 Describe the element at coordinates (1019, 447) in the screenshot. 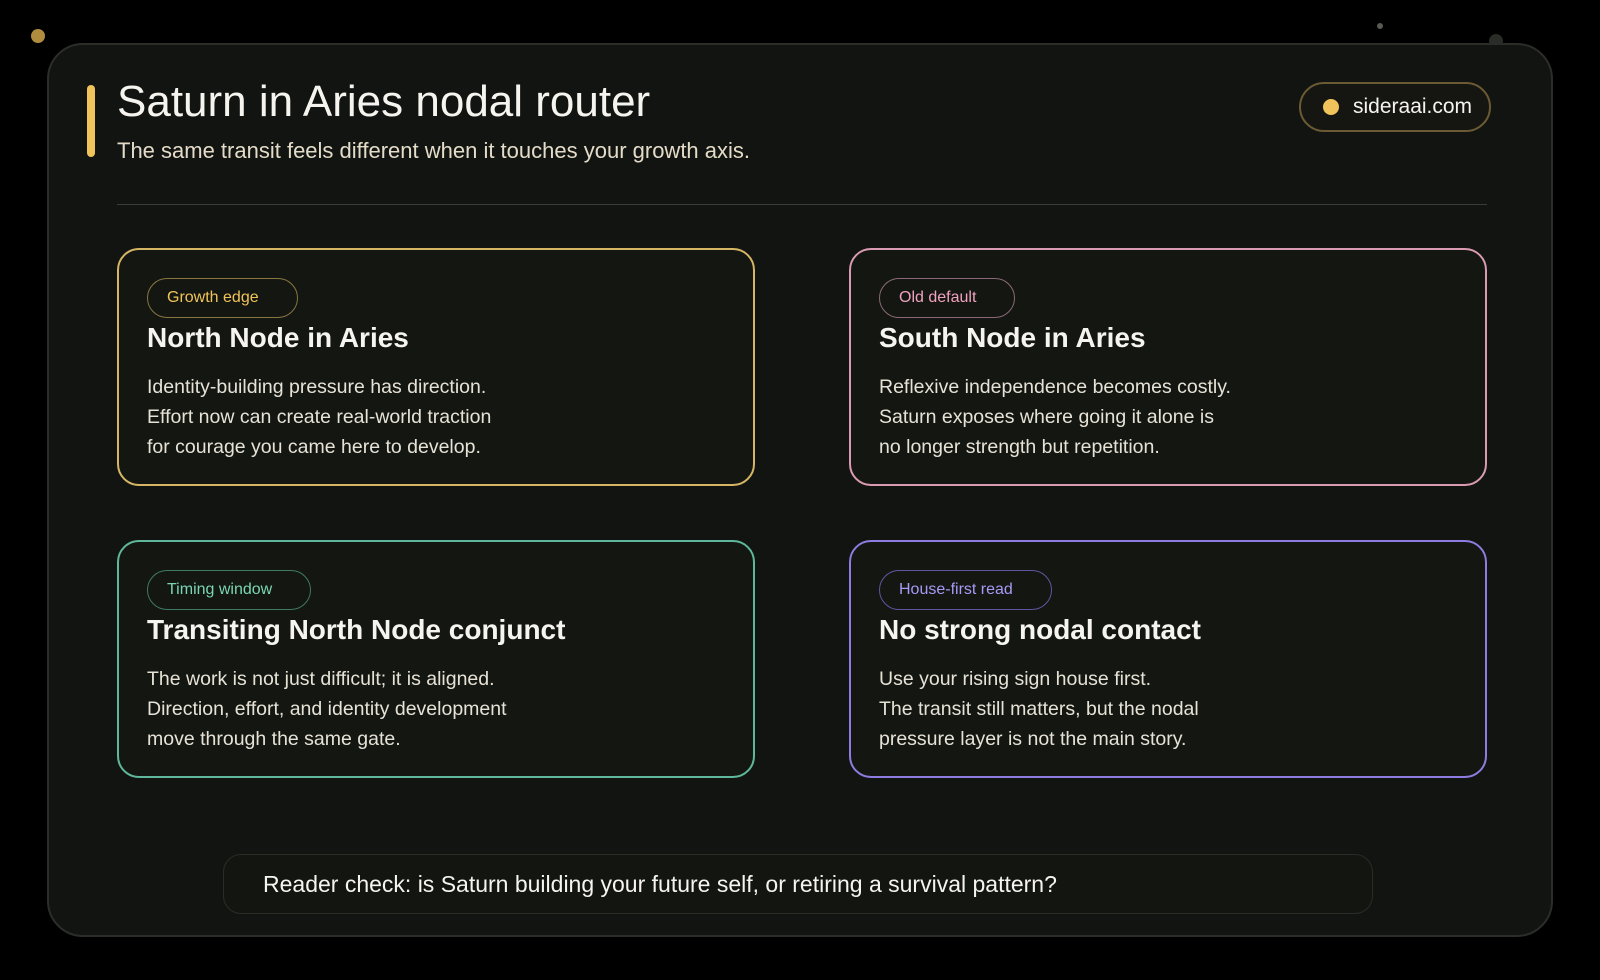

I see `card-line: no longer strength but repetition.` at that location.